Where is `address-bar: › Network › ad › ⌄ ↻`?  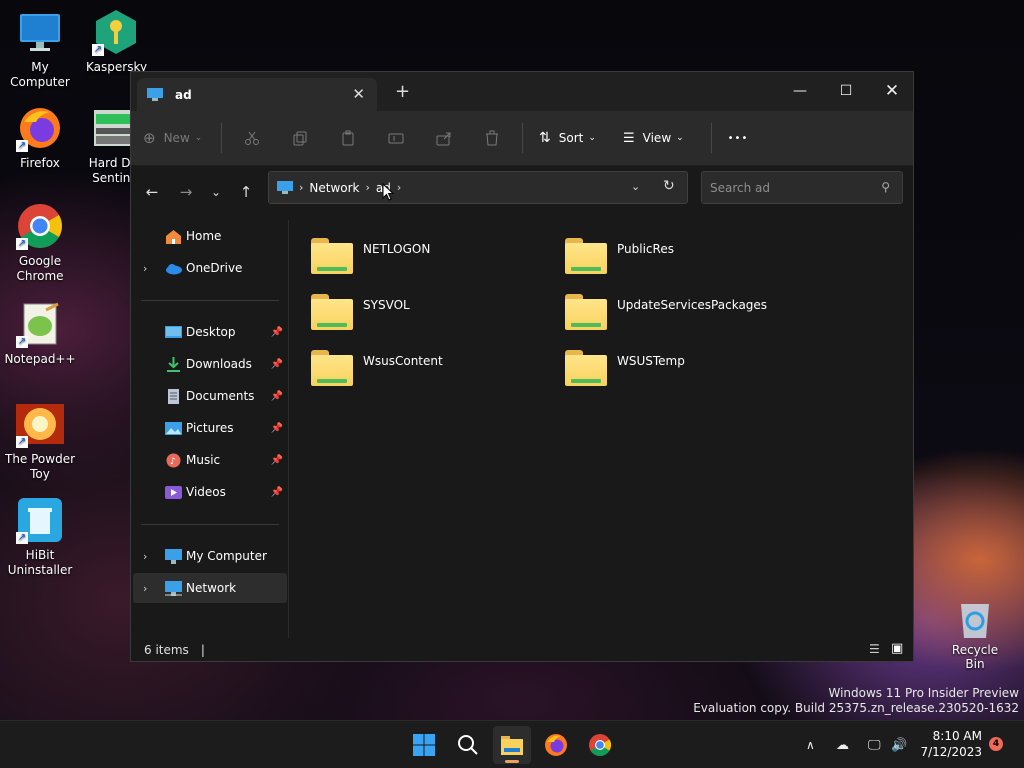
address-bar: › Network › ad › ⌄ ↻ is located at coordinates (478, 187).